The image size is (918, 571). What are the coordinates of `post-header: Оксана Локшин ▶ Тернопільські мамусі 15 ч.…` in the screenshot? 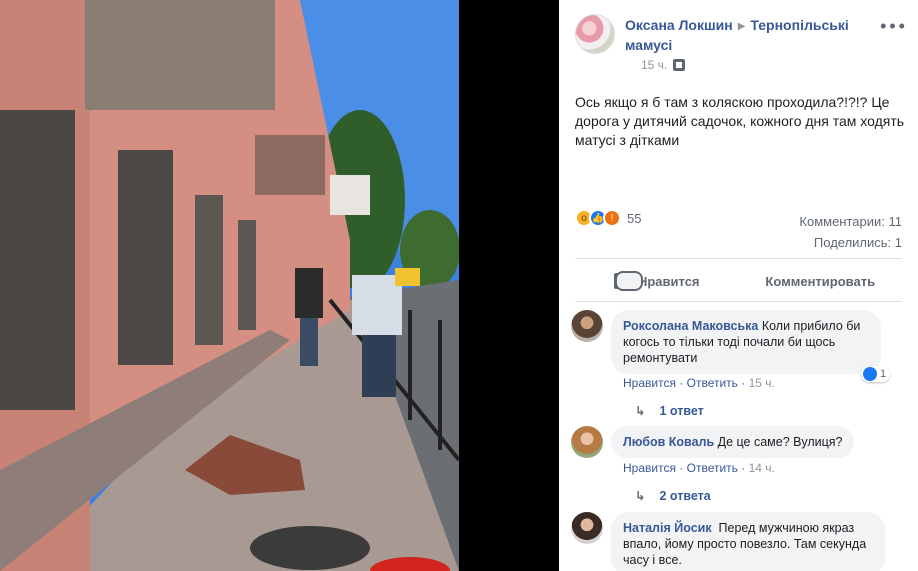 It's located at (740, 44).